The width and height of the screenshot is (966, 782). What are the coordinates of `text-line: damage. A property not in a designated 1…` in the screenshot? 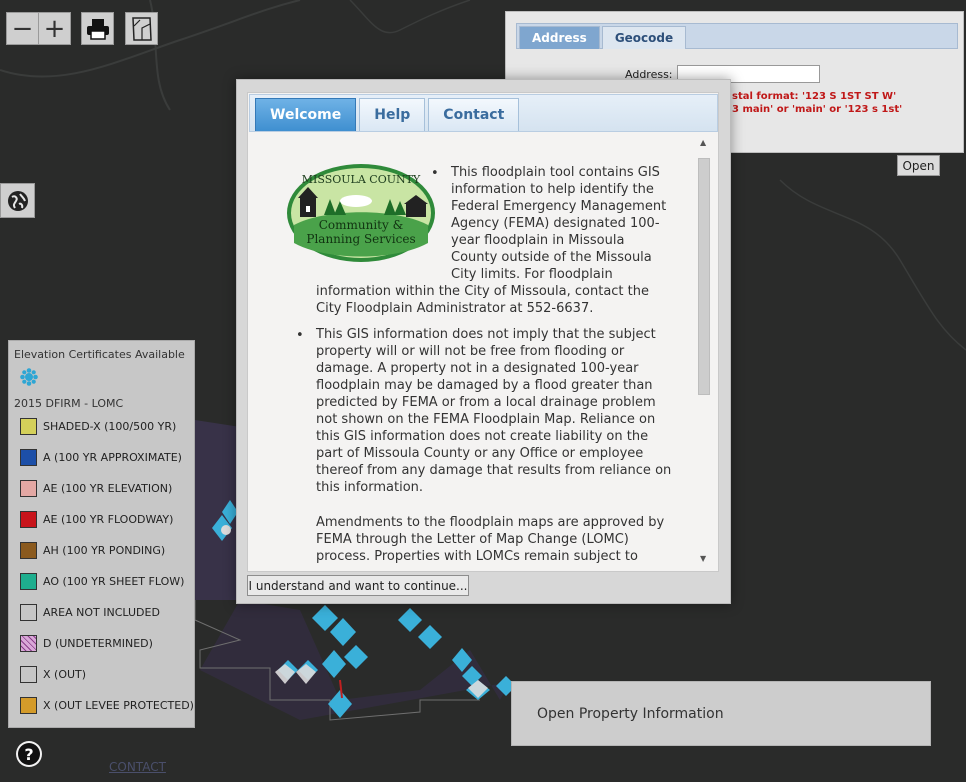 It's located at (477, 368).